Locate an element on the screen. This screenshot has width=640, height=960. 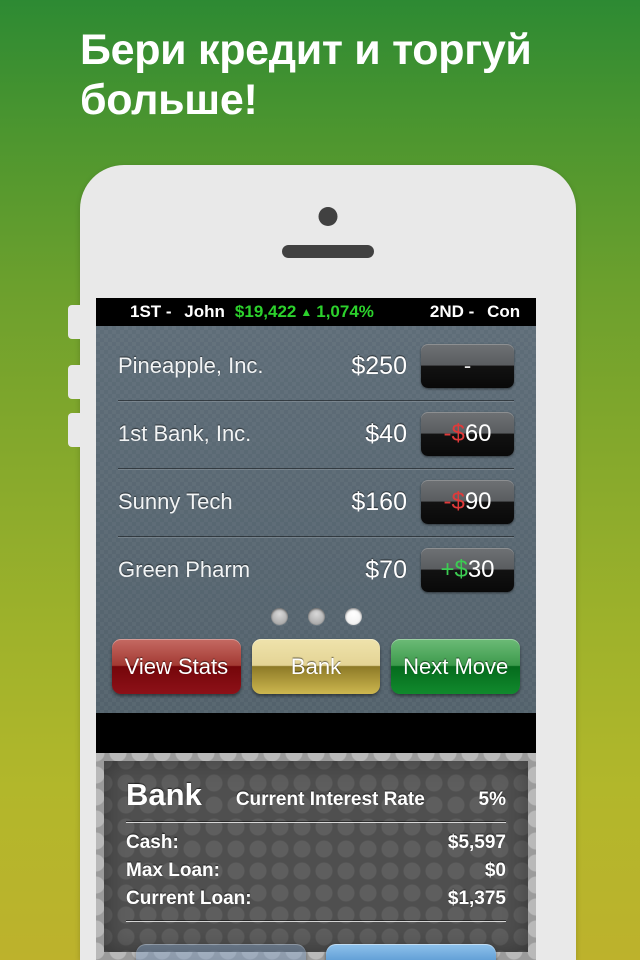
first-place-rank: 1ST - is located at coordinates (151, 311).